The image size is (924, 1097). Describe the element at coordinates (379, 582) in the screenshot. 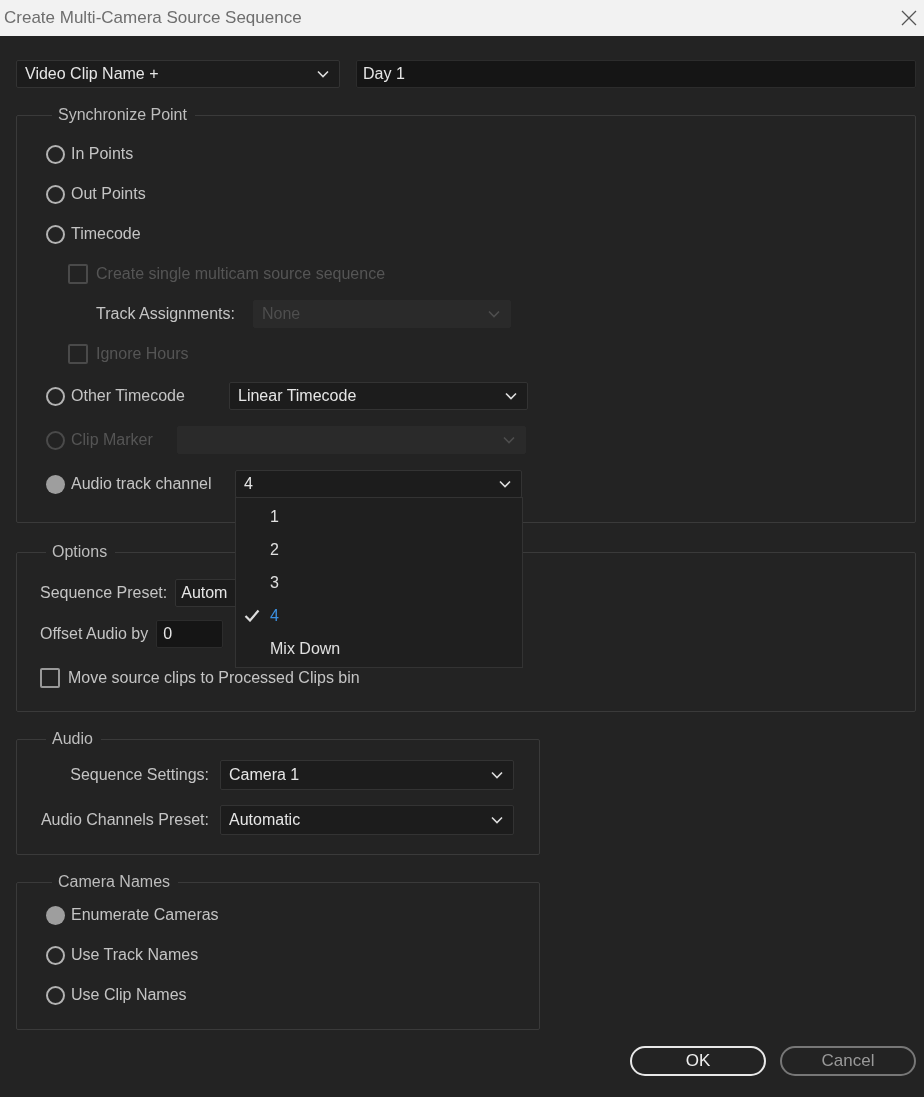

I see `menu-item: 3` at that location.